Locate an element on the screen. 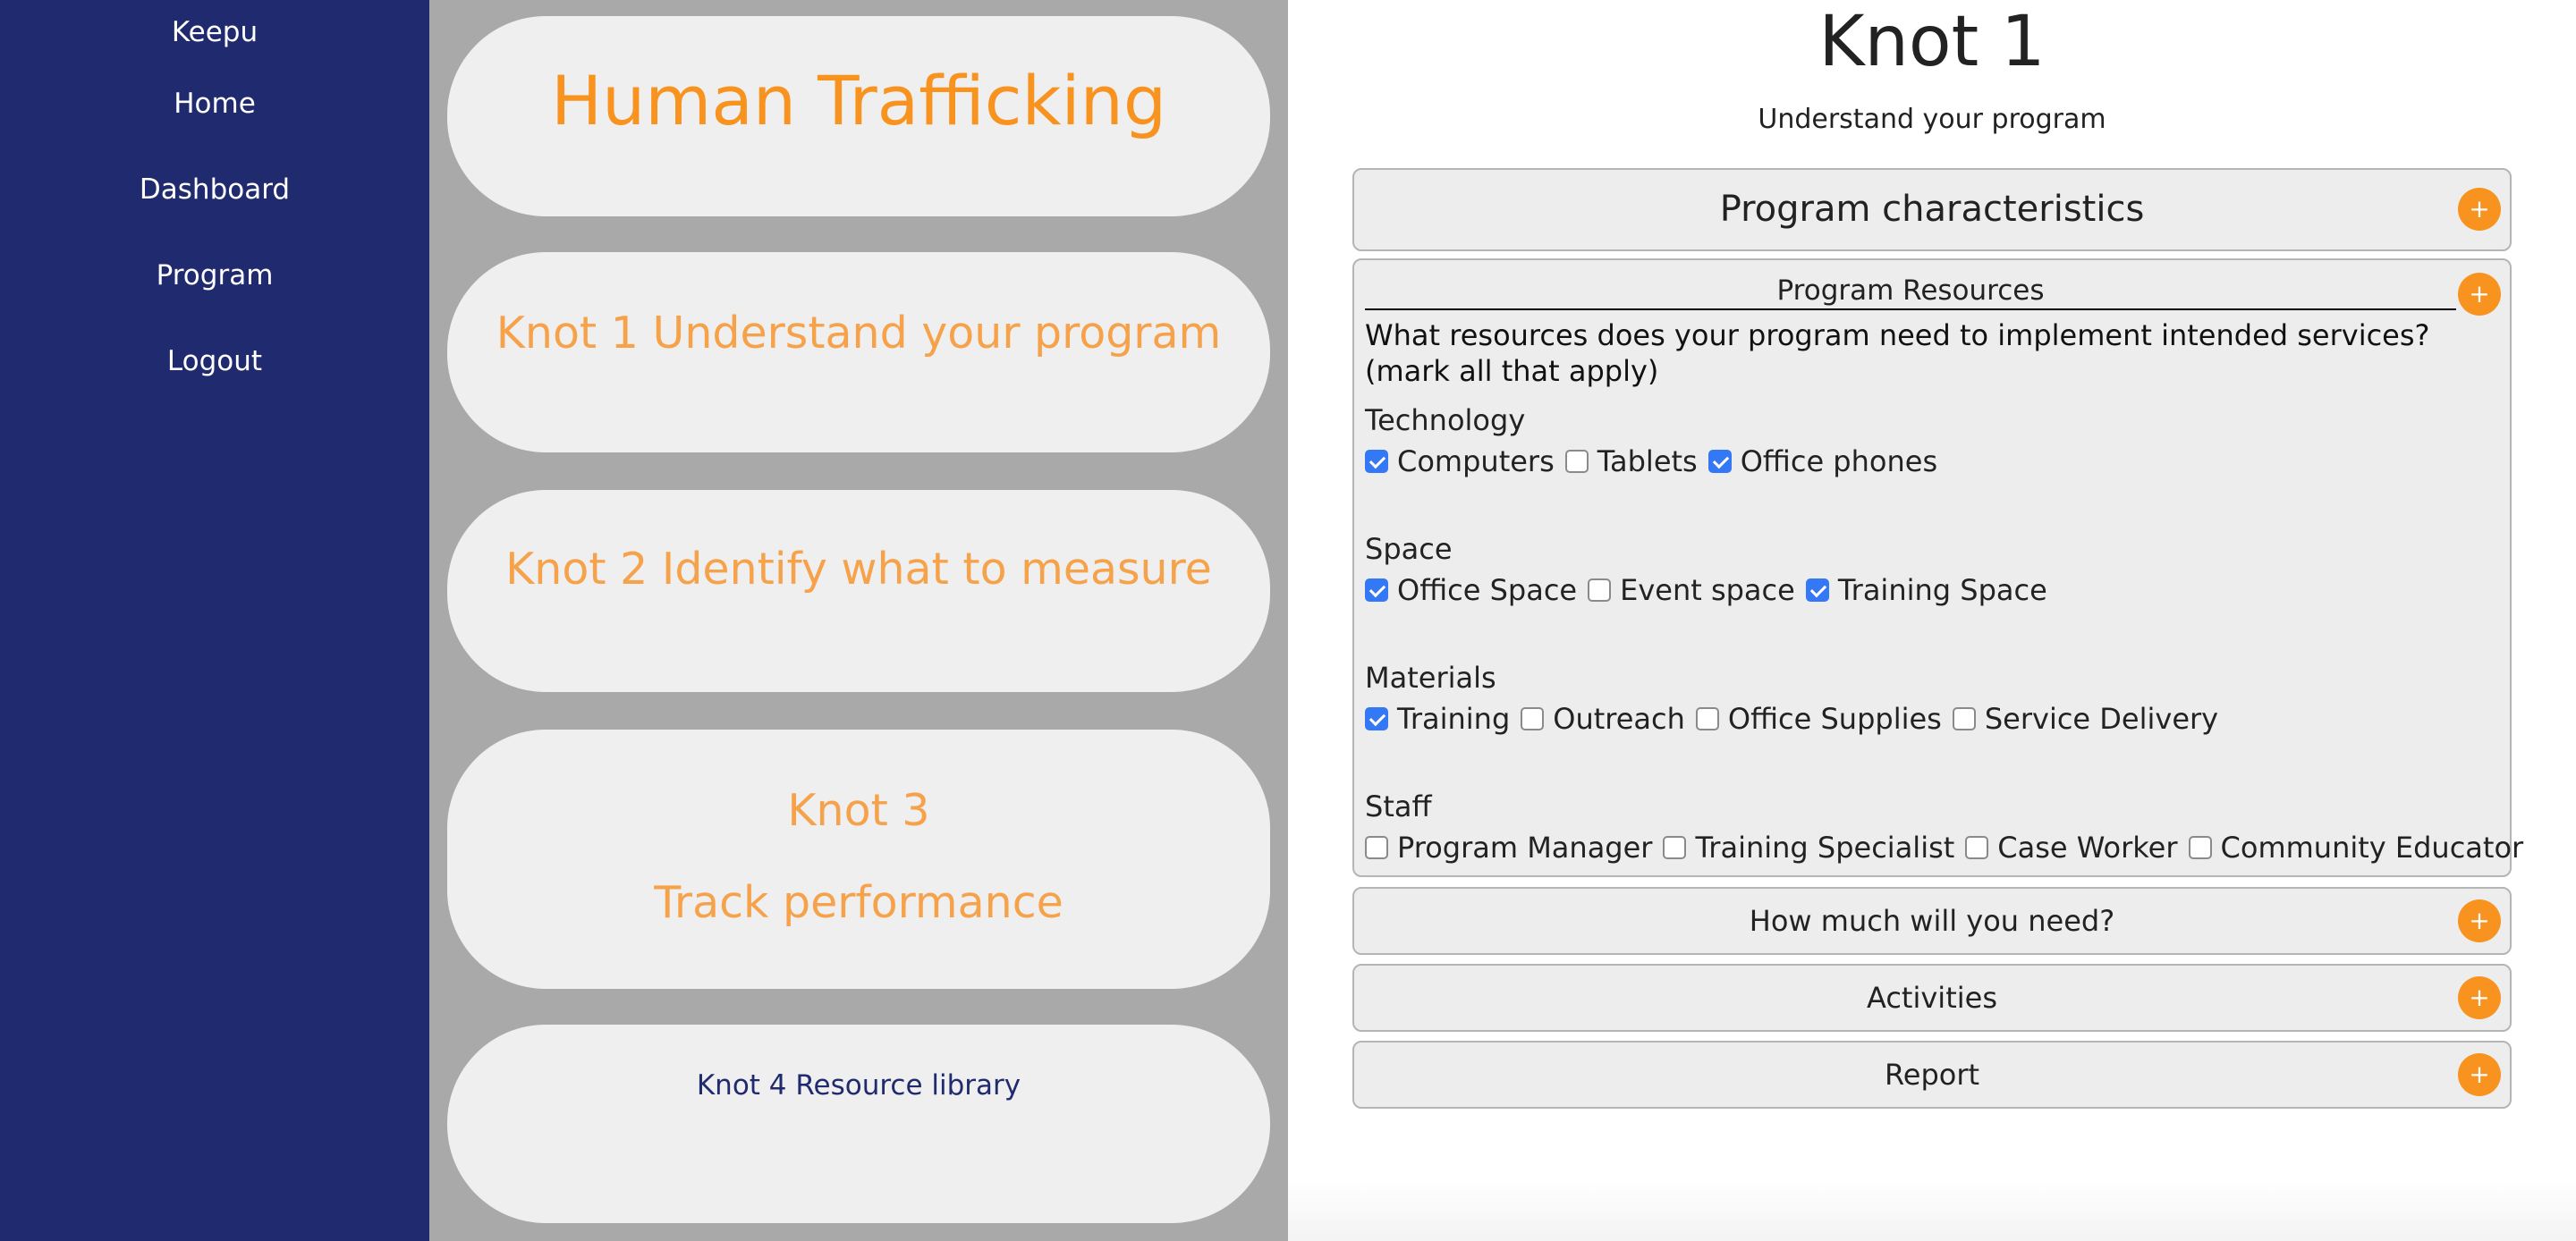  how-much-panel: How much will you need? + is located at coordinates (1932, 921).